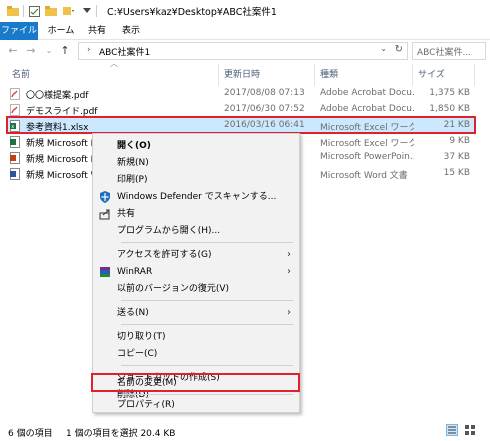 The image size is (490, 441). What do you see at coordinates (449, 109) in the screenshot?
I see `file-size: 1,850 KB` at bounding box center [449, 109].